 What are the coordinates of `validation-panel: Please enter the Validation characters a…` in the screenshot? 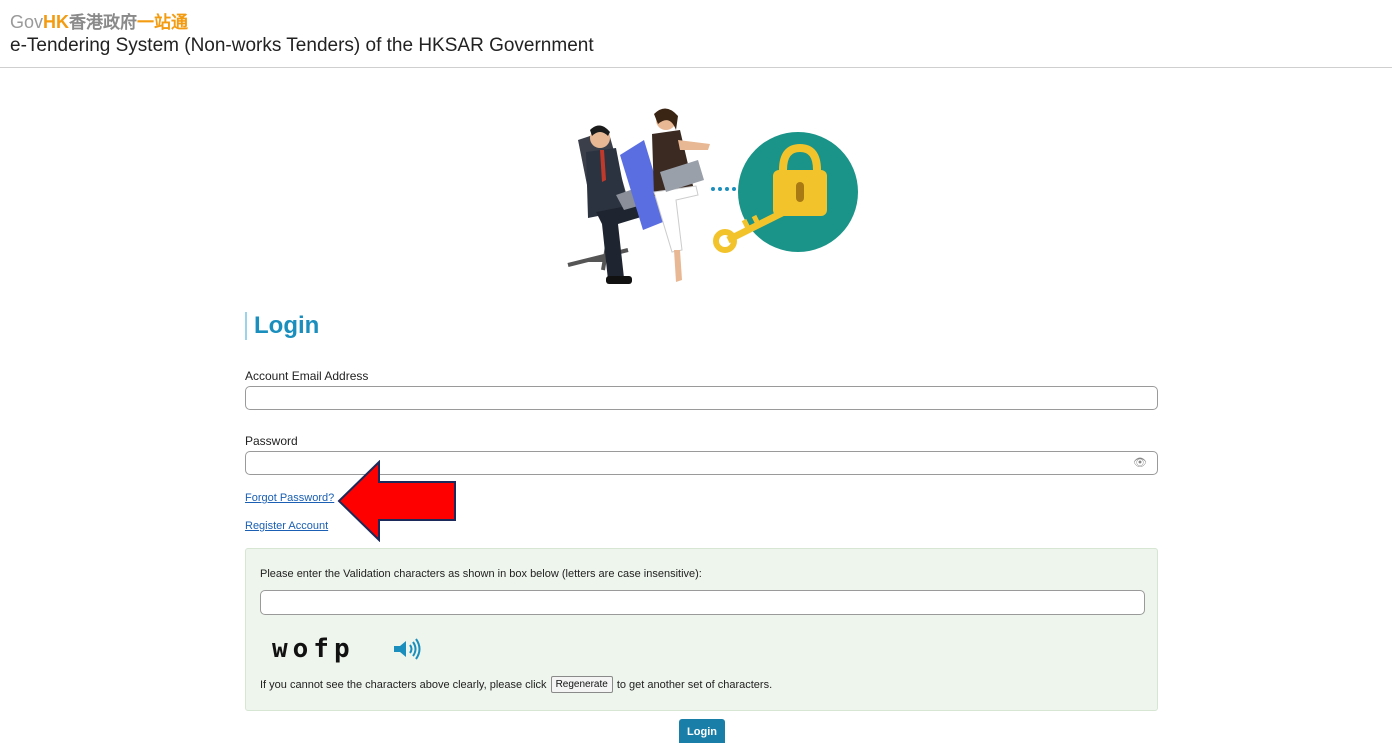 It's located at (701, 629).